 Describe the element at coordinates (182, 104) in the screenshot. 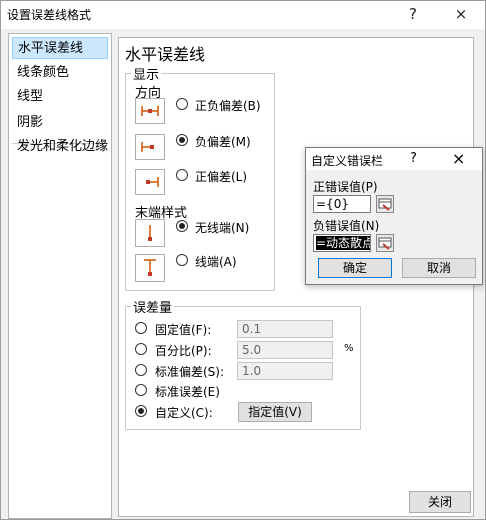

I see `radio-both` at that location.